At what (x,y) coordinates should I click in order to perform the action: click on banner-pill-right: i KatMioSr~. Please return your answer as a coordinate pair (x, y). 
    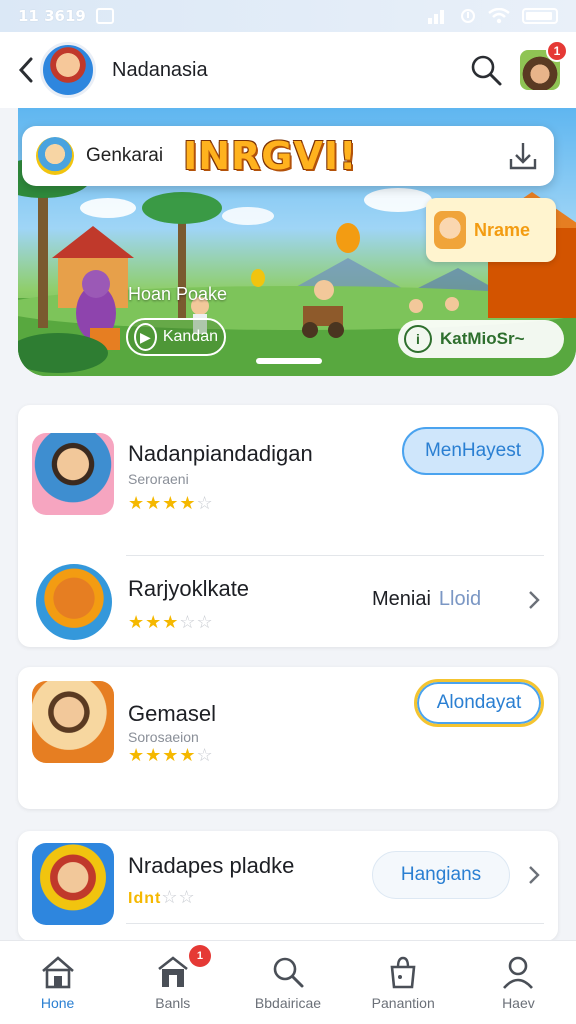
    Looking at the image, I should click on (481, 339).